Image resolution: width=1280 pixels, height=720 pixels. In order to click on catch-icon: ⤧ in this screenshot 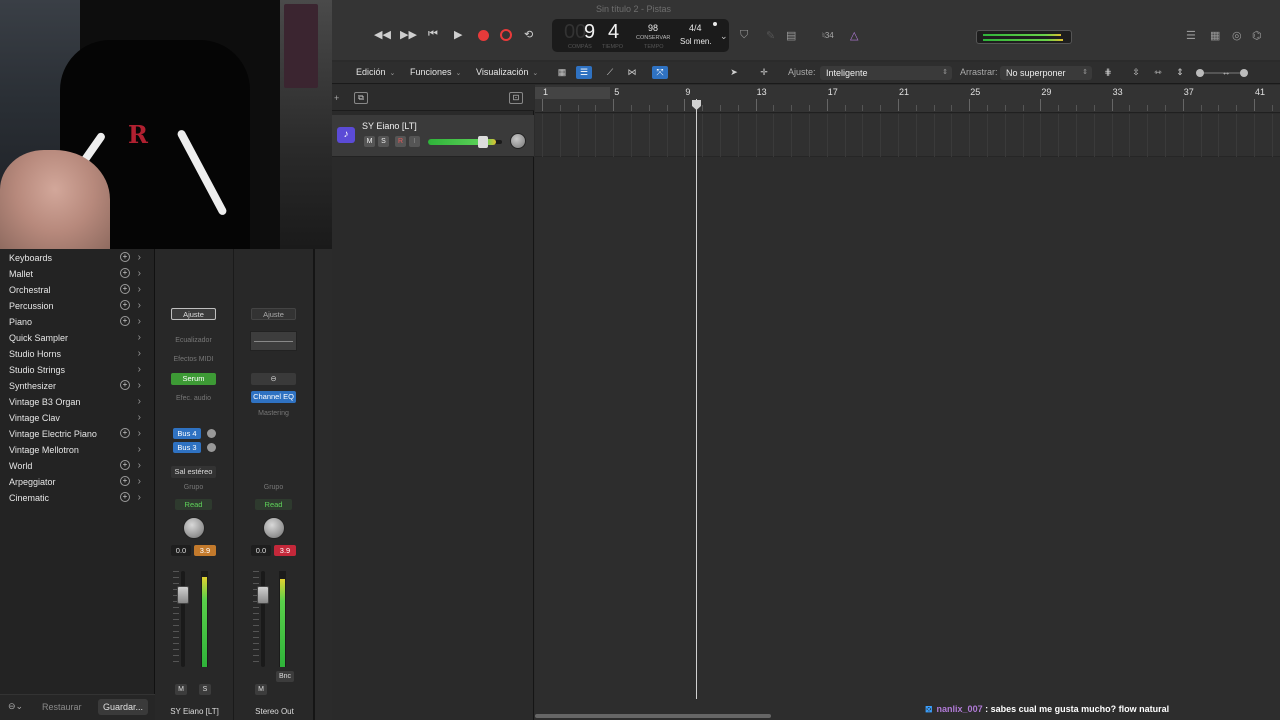, I will do `click(660, 72)`.